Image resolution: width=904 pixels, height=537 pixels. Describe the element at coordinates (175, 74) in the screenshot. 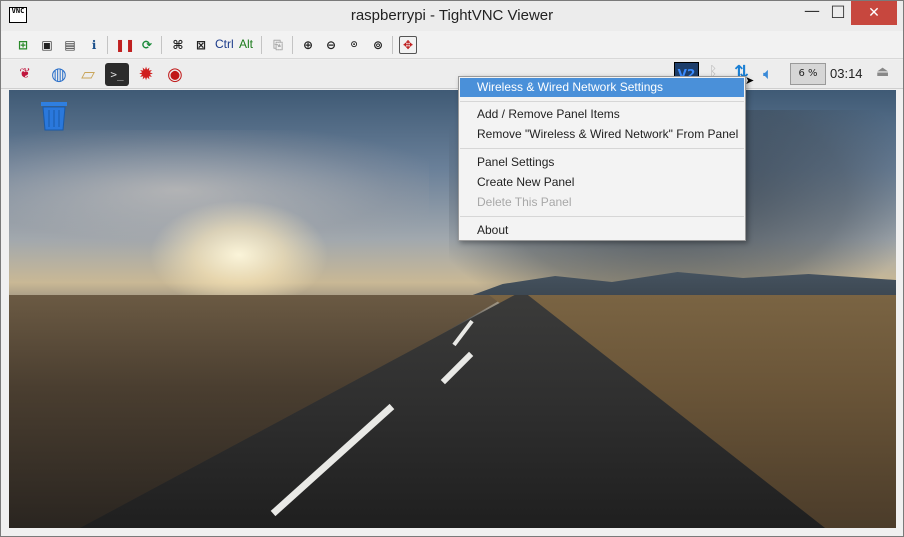

I see `wolfram-icon: ◉` at that location.